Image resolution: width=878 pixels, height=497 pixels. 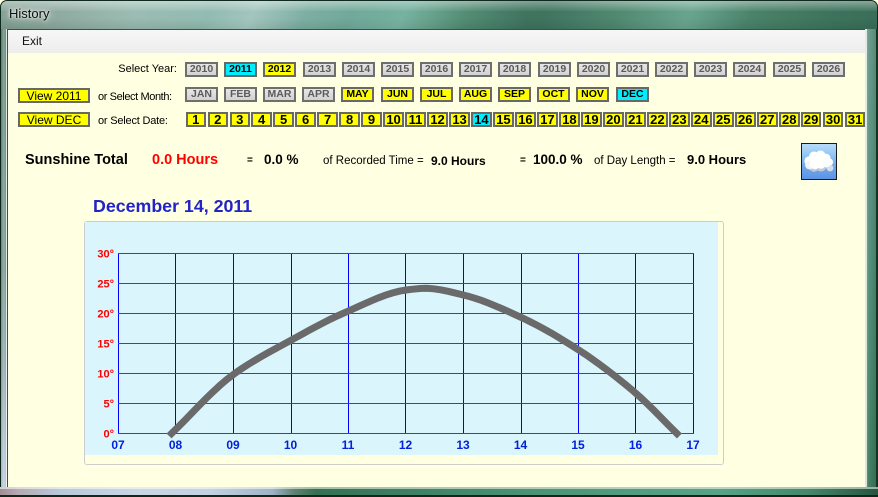 What do you see at coordinates (348, 445) in the screenshot?
I see `svg-text: 11` at bounding box center [348, 445].